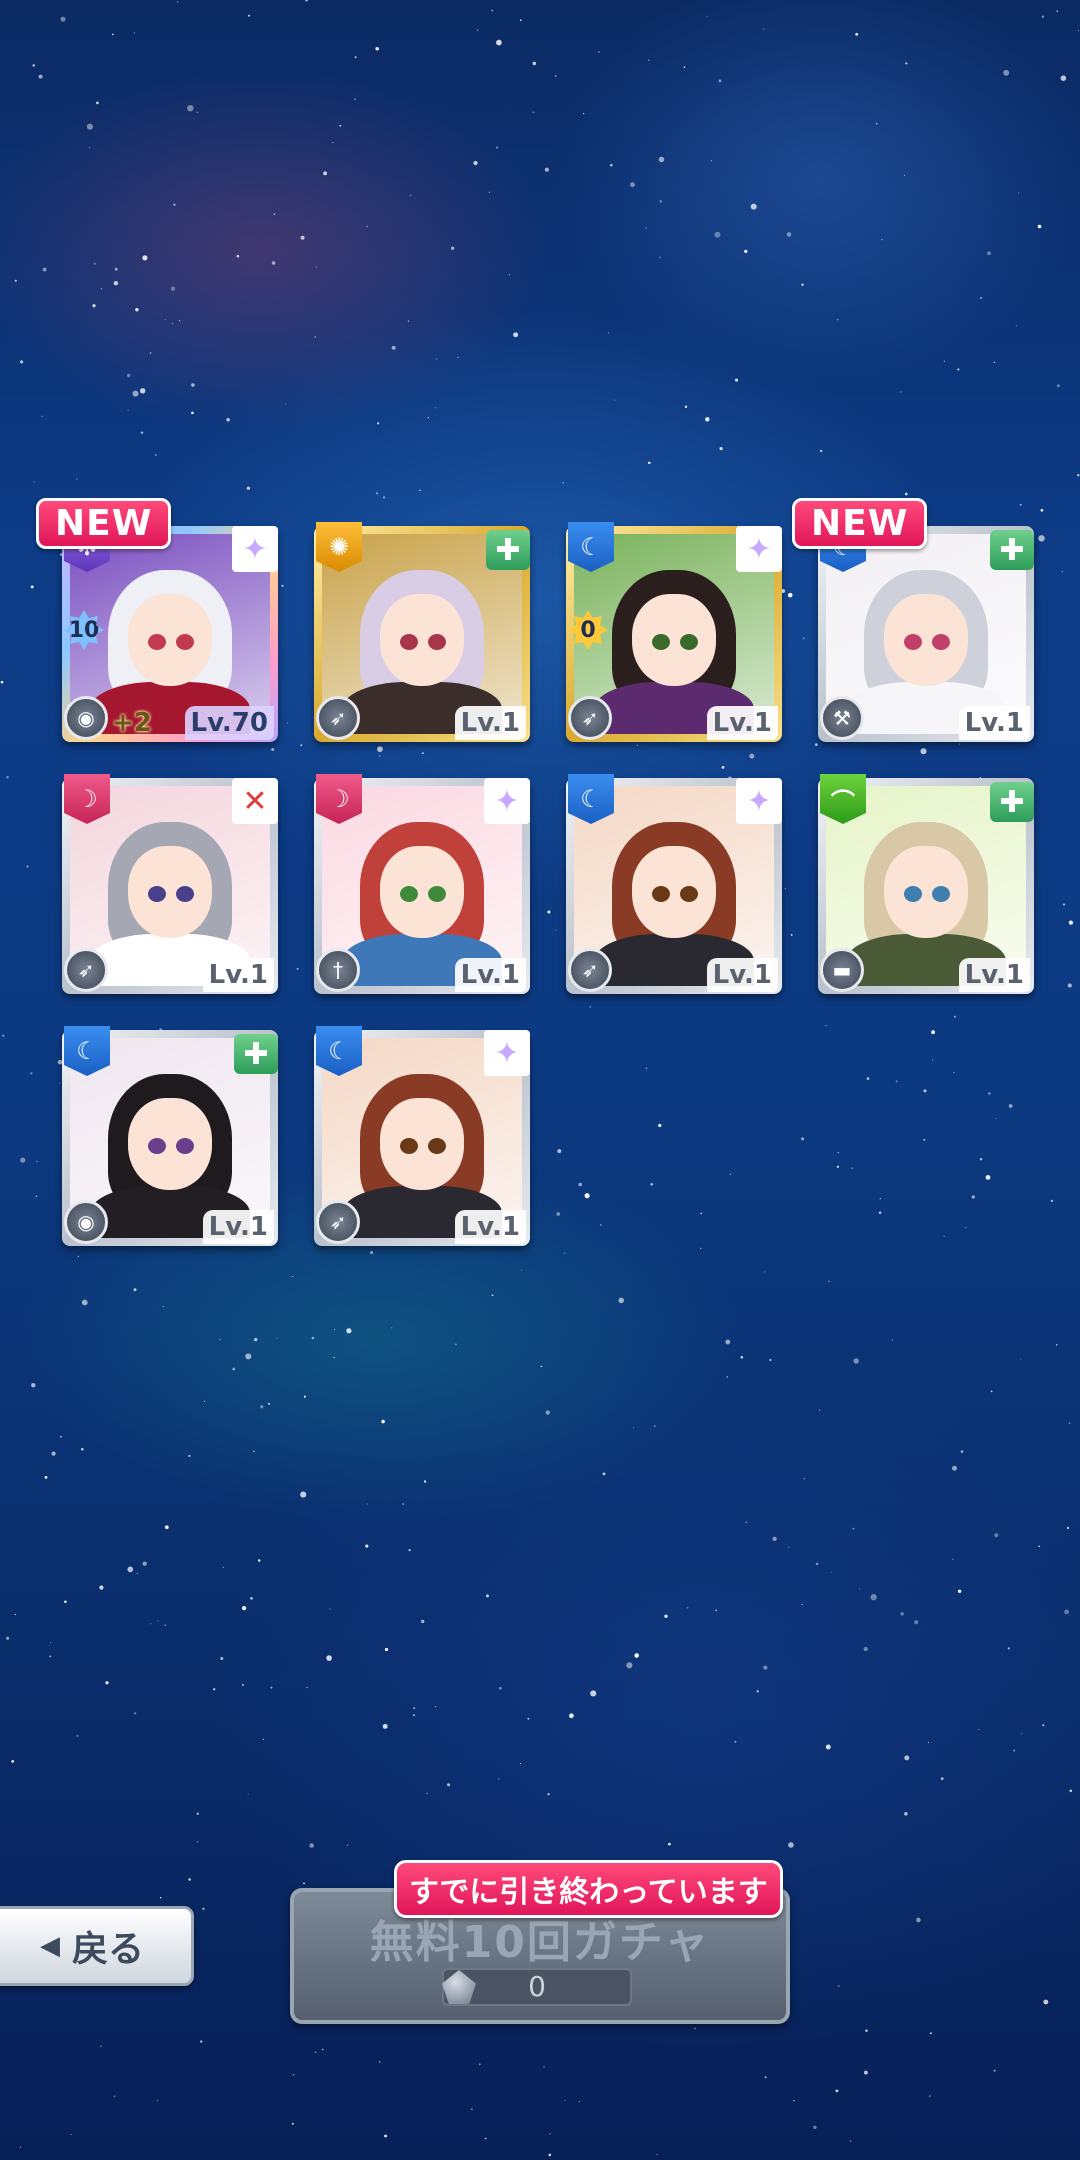 This screenshot has height=2160, width=1080. I want to click on count-badge: 10, so click(84, 630).